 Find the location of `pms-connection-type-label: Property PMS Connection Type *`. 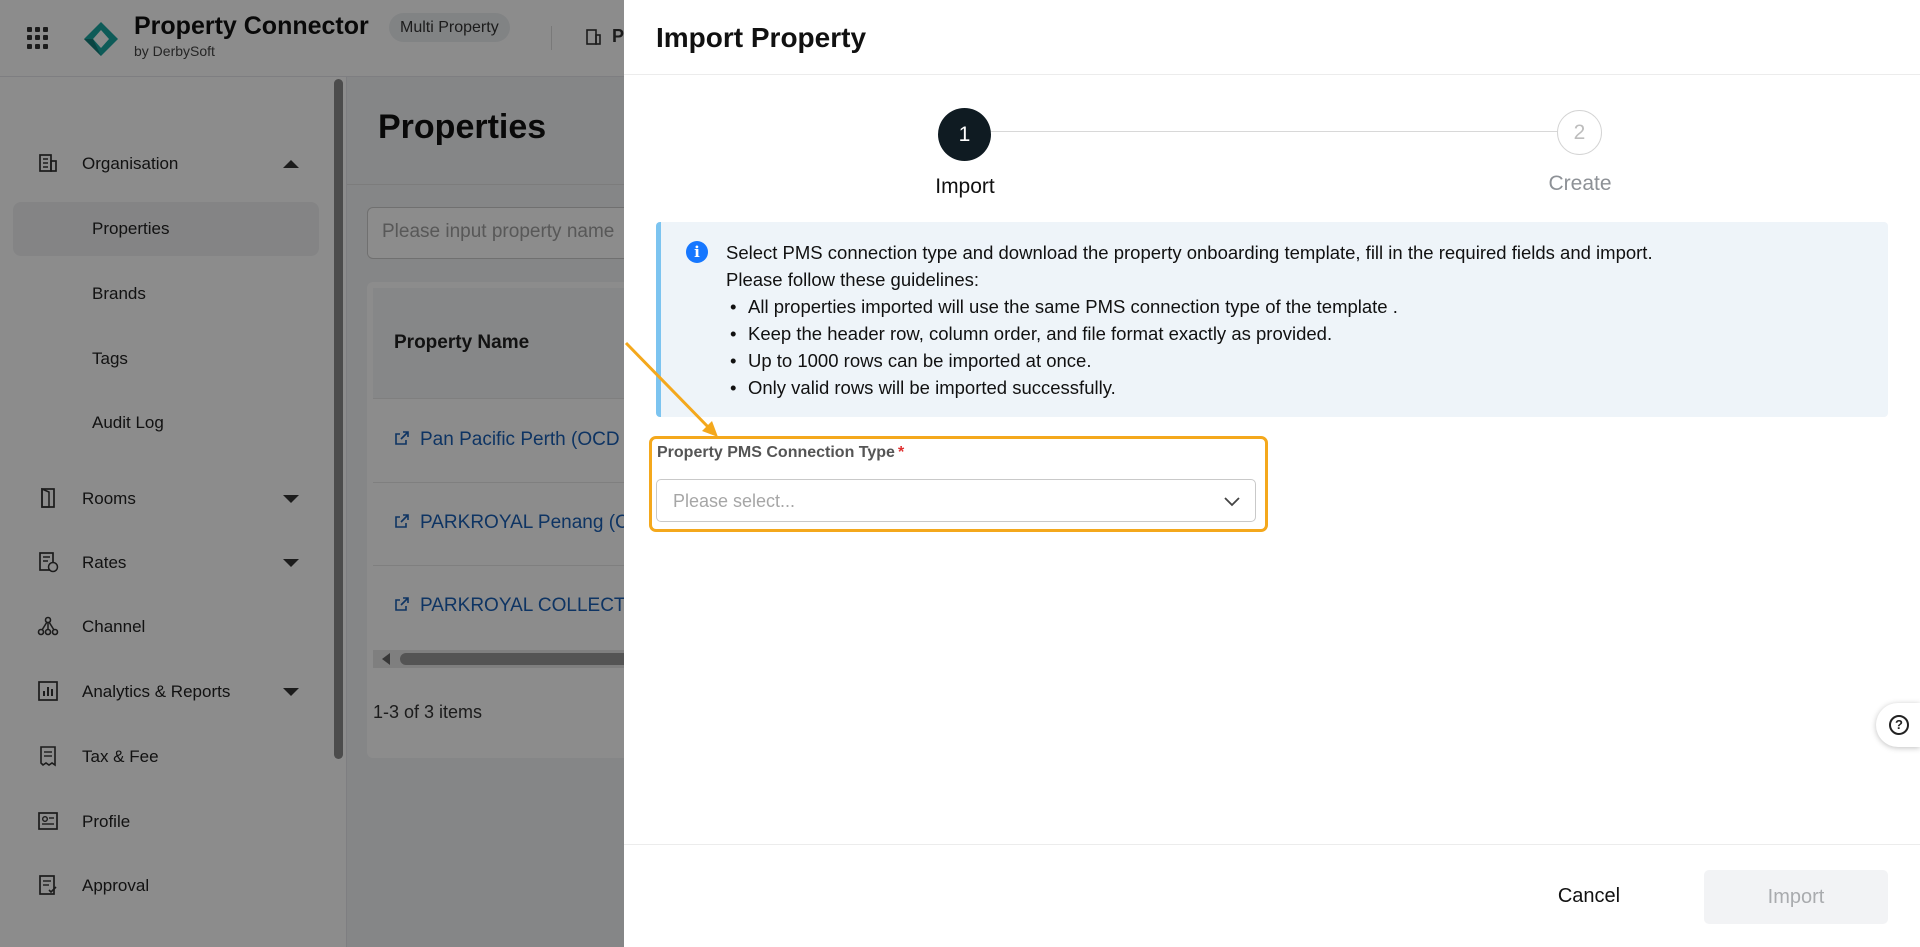

pms-connection-type-label: Property PMS Connection Type * is located at coordinates (780, 453).